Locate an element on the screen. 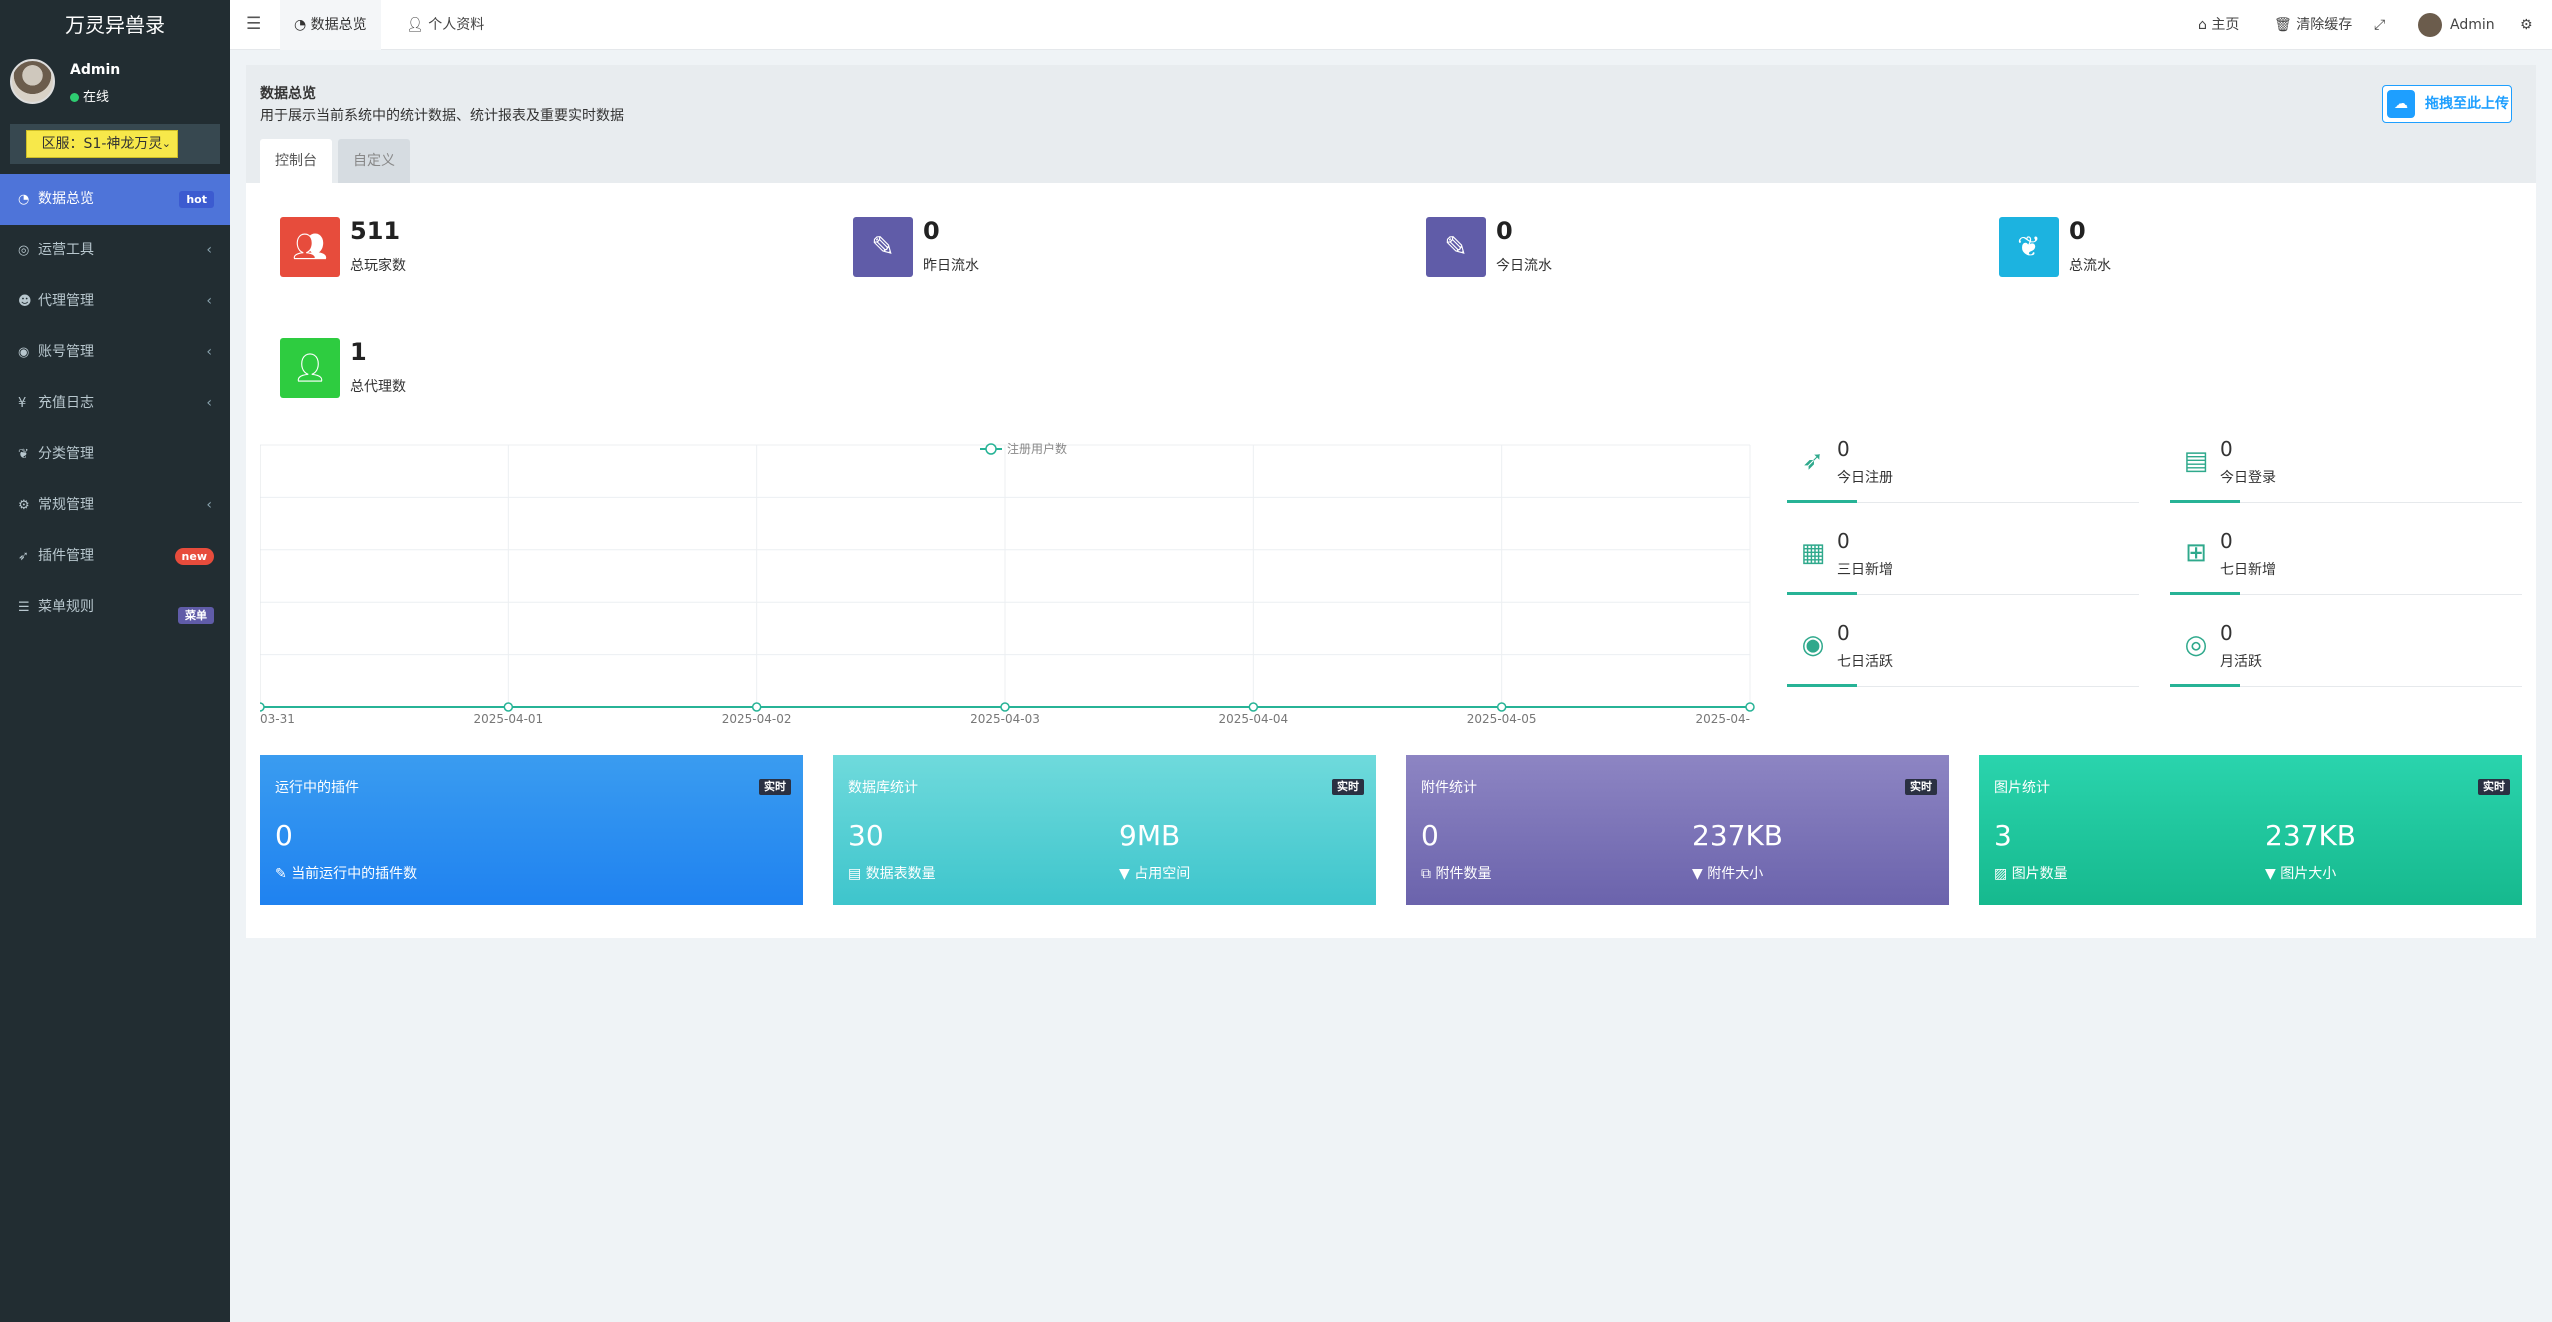 This screenshot has height=1322, width=2552. user-menu: Admin is located at coordinates (2456, 25).